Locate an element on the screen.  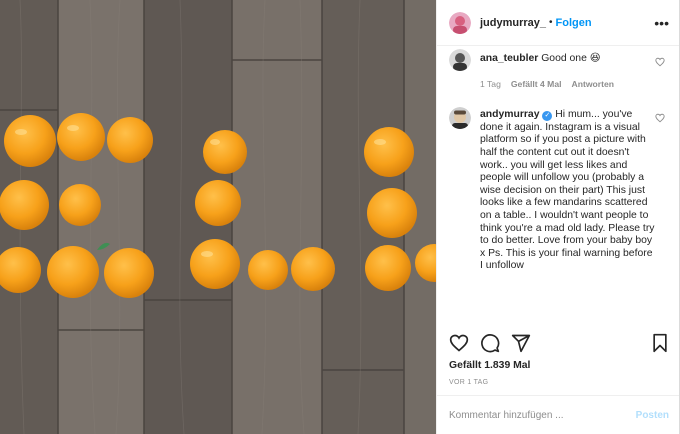
comment-time: 1 Tag is located at coordinates (490, 84).